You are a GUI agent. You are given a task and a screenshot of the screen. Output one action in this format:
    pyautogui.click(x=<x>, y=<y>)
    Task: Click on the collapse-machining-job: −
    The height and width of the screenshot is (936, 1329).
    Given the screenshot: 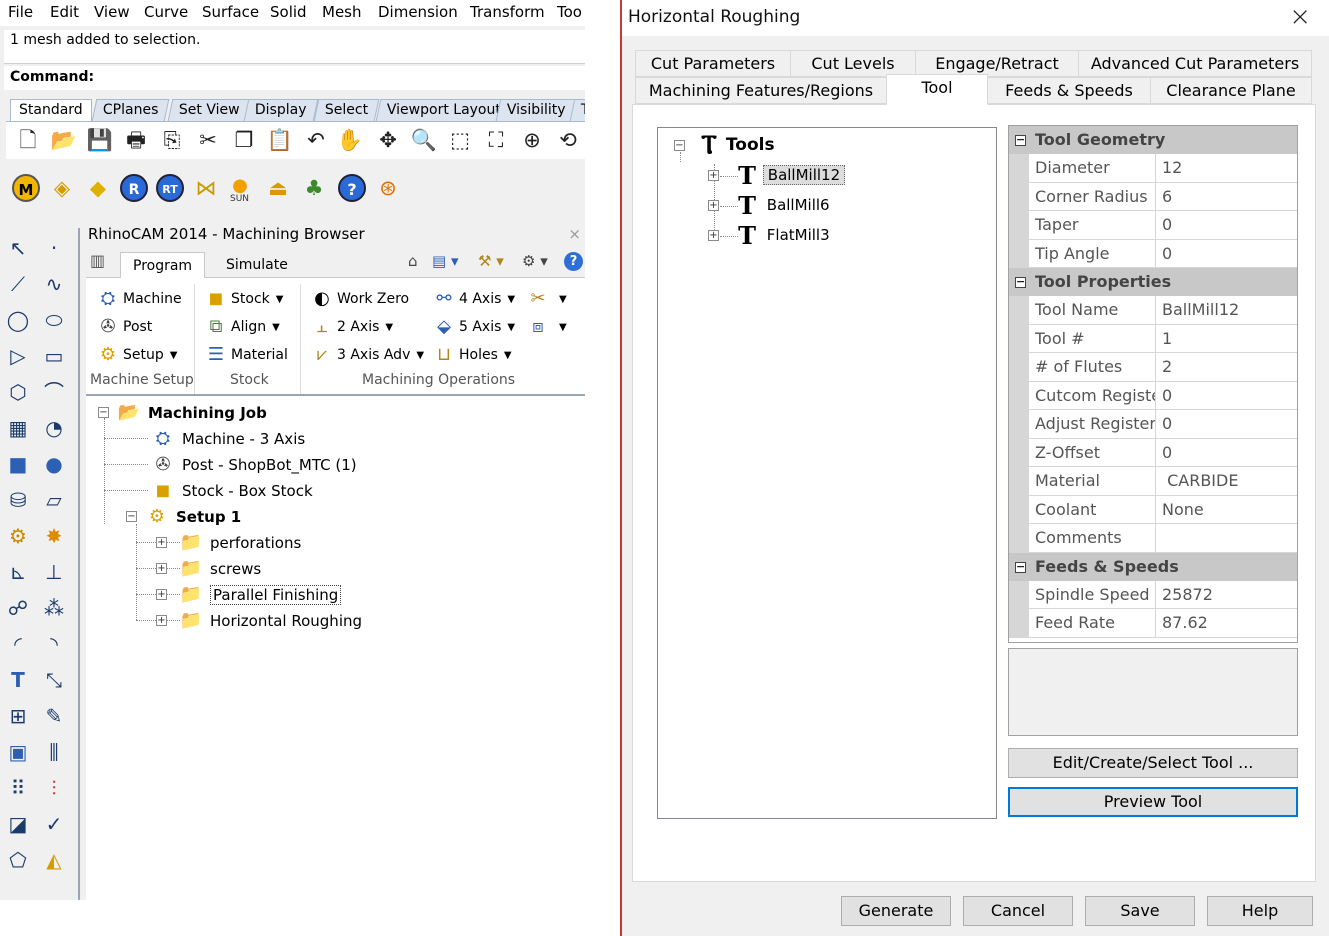 What is the action you would take?
    pyautogui.click(x=103, y=412)
    